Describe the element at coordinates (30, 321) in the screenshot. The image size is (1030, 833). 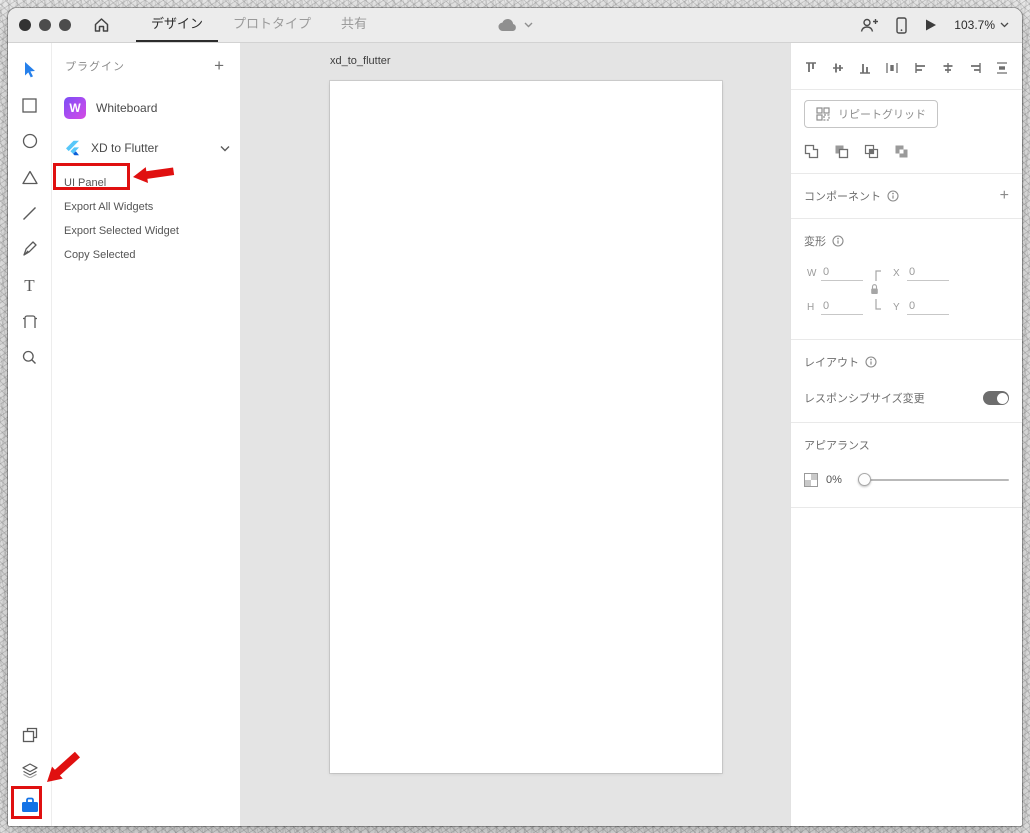
I see `artboard-tool` at that location.